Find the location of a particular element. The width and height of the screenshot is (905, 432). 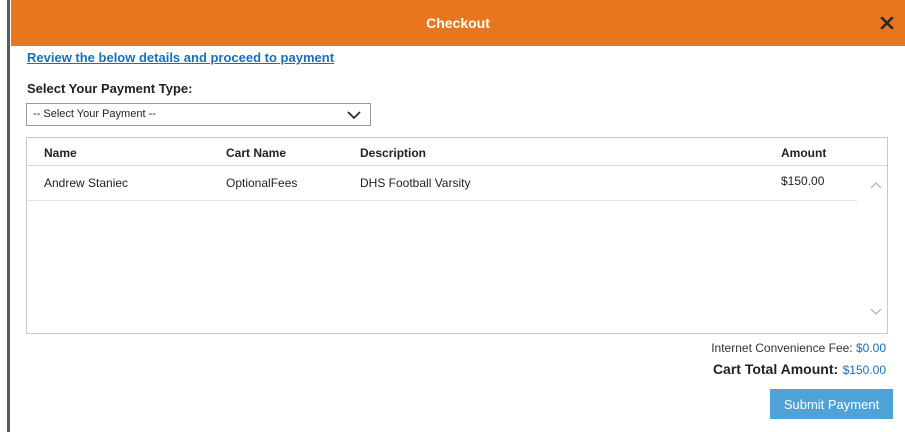

close-icon is located at coordinates (887, 23).